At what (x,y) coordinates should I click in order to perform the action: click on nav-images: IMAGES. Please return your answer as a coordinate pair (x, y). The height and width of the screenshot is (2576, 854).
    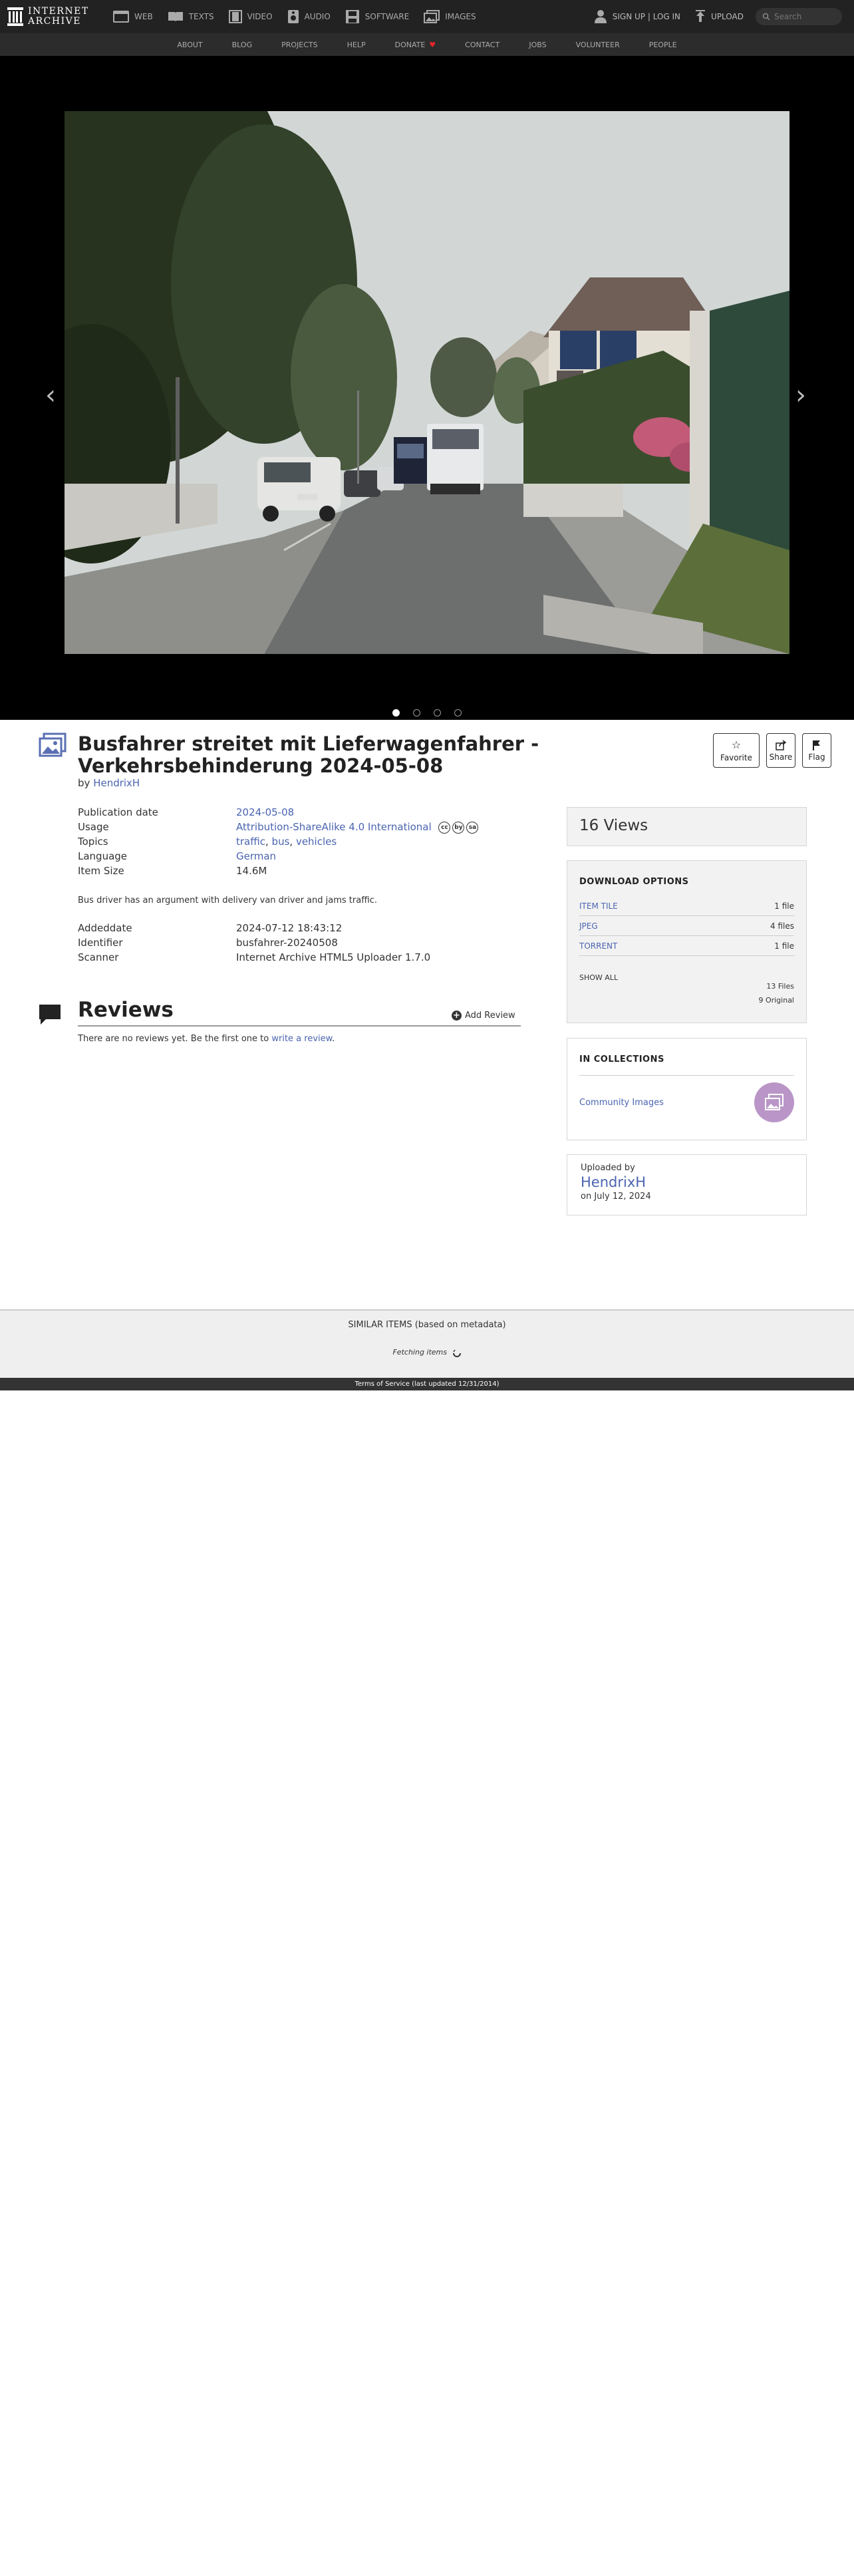
    Looking at the image, I should click on (450, 16).